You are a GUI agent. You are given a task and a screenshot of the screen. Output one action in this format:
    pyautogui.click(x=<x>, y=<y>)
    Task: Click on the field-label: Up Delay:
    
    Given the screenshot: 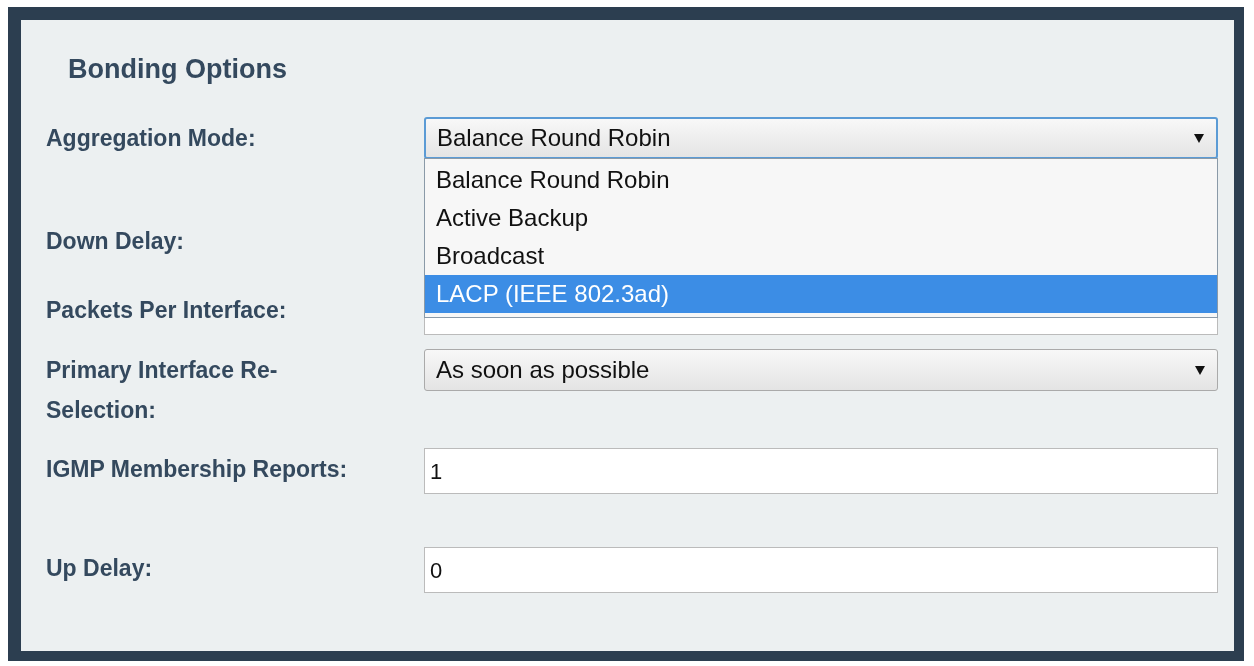 What is the action you would take?
    pyautogui.click(x=100, y=568)
    